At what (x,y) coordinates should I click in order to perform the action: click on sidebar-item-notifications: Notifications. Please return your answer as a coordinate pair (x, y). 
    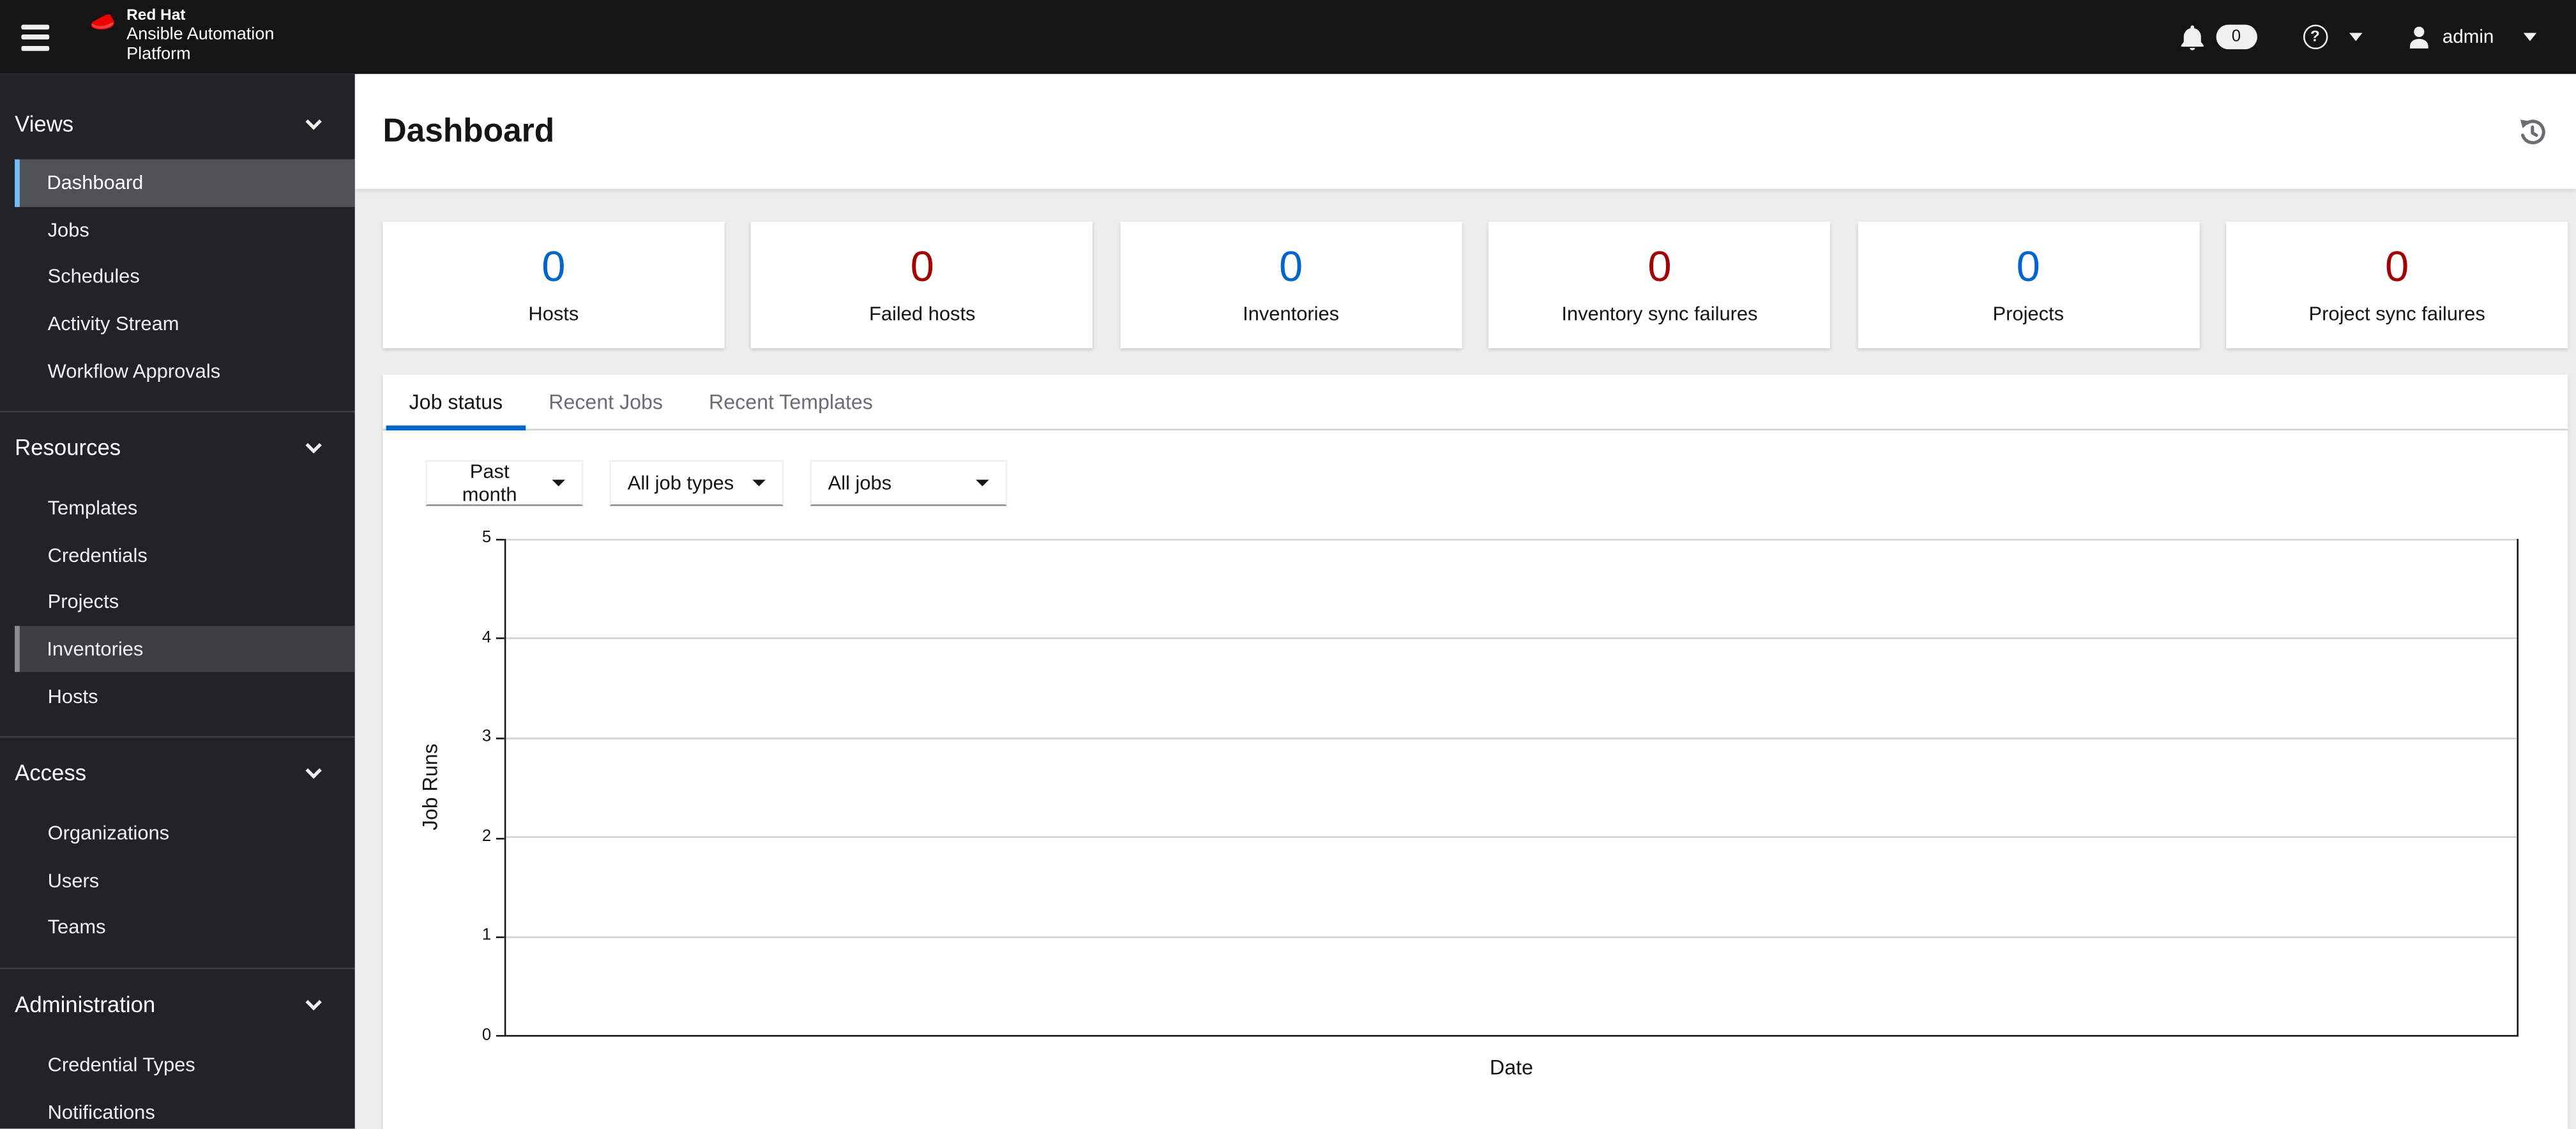
    Looking at the image, I should click on (185, 1108).